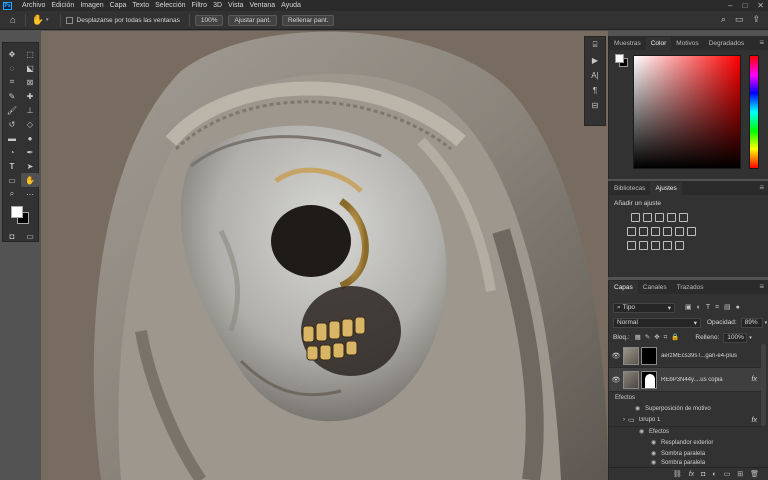 The width and height of the screenshot is (768, 480). What do you see at coordinates (723, 19) in the screenshot?
I see `search-icon: ⌕` at bounding box center [723, 19].